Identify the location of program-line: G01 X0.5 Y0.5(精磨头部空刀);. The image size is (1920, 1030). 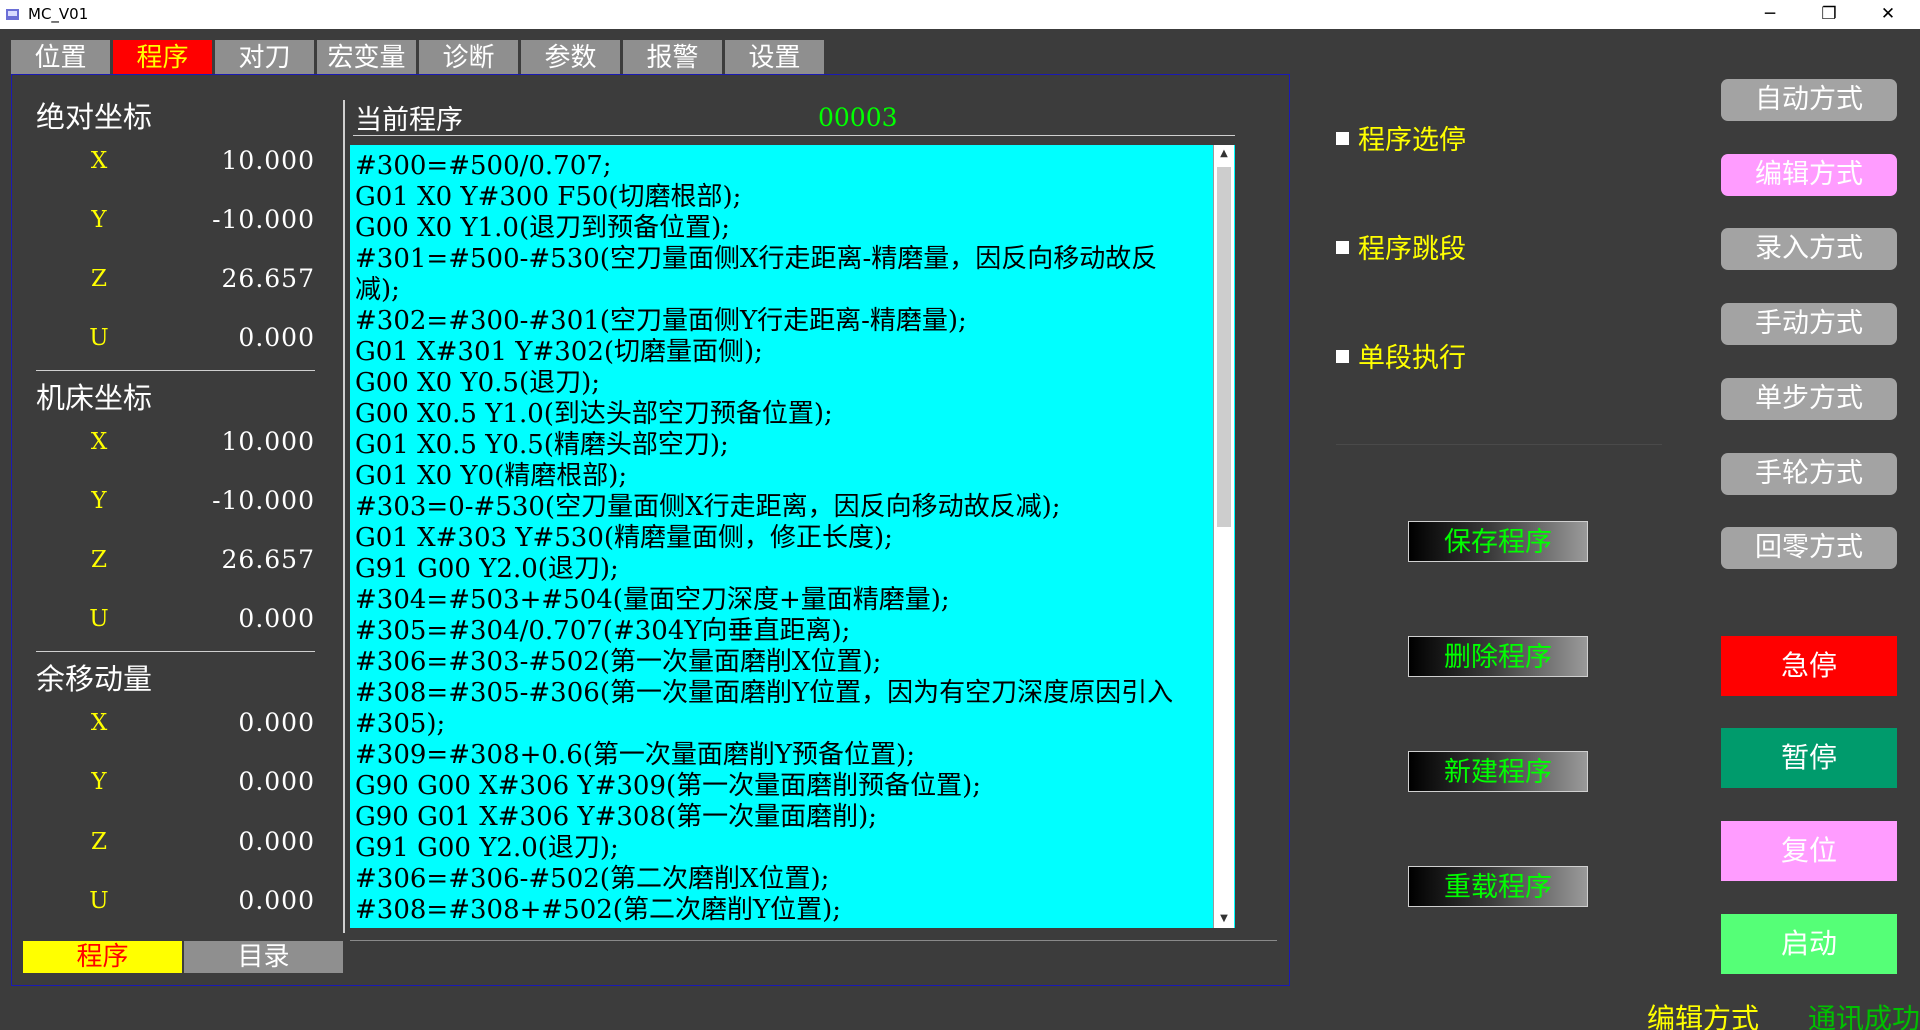
(786, 445).